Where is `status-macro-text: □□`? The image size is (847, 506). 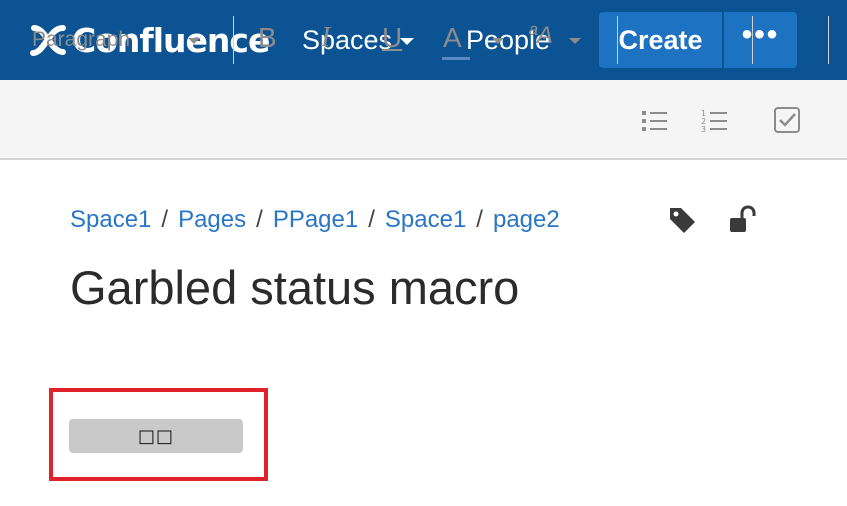 status-macro-text: □□ is located at coordinates (155, 436).